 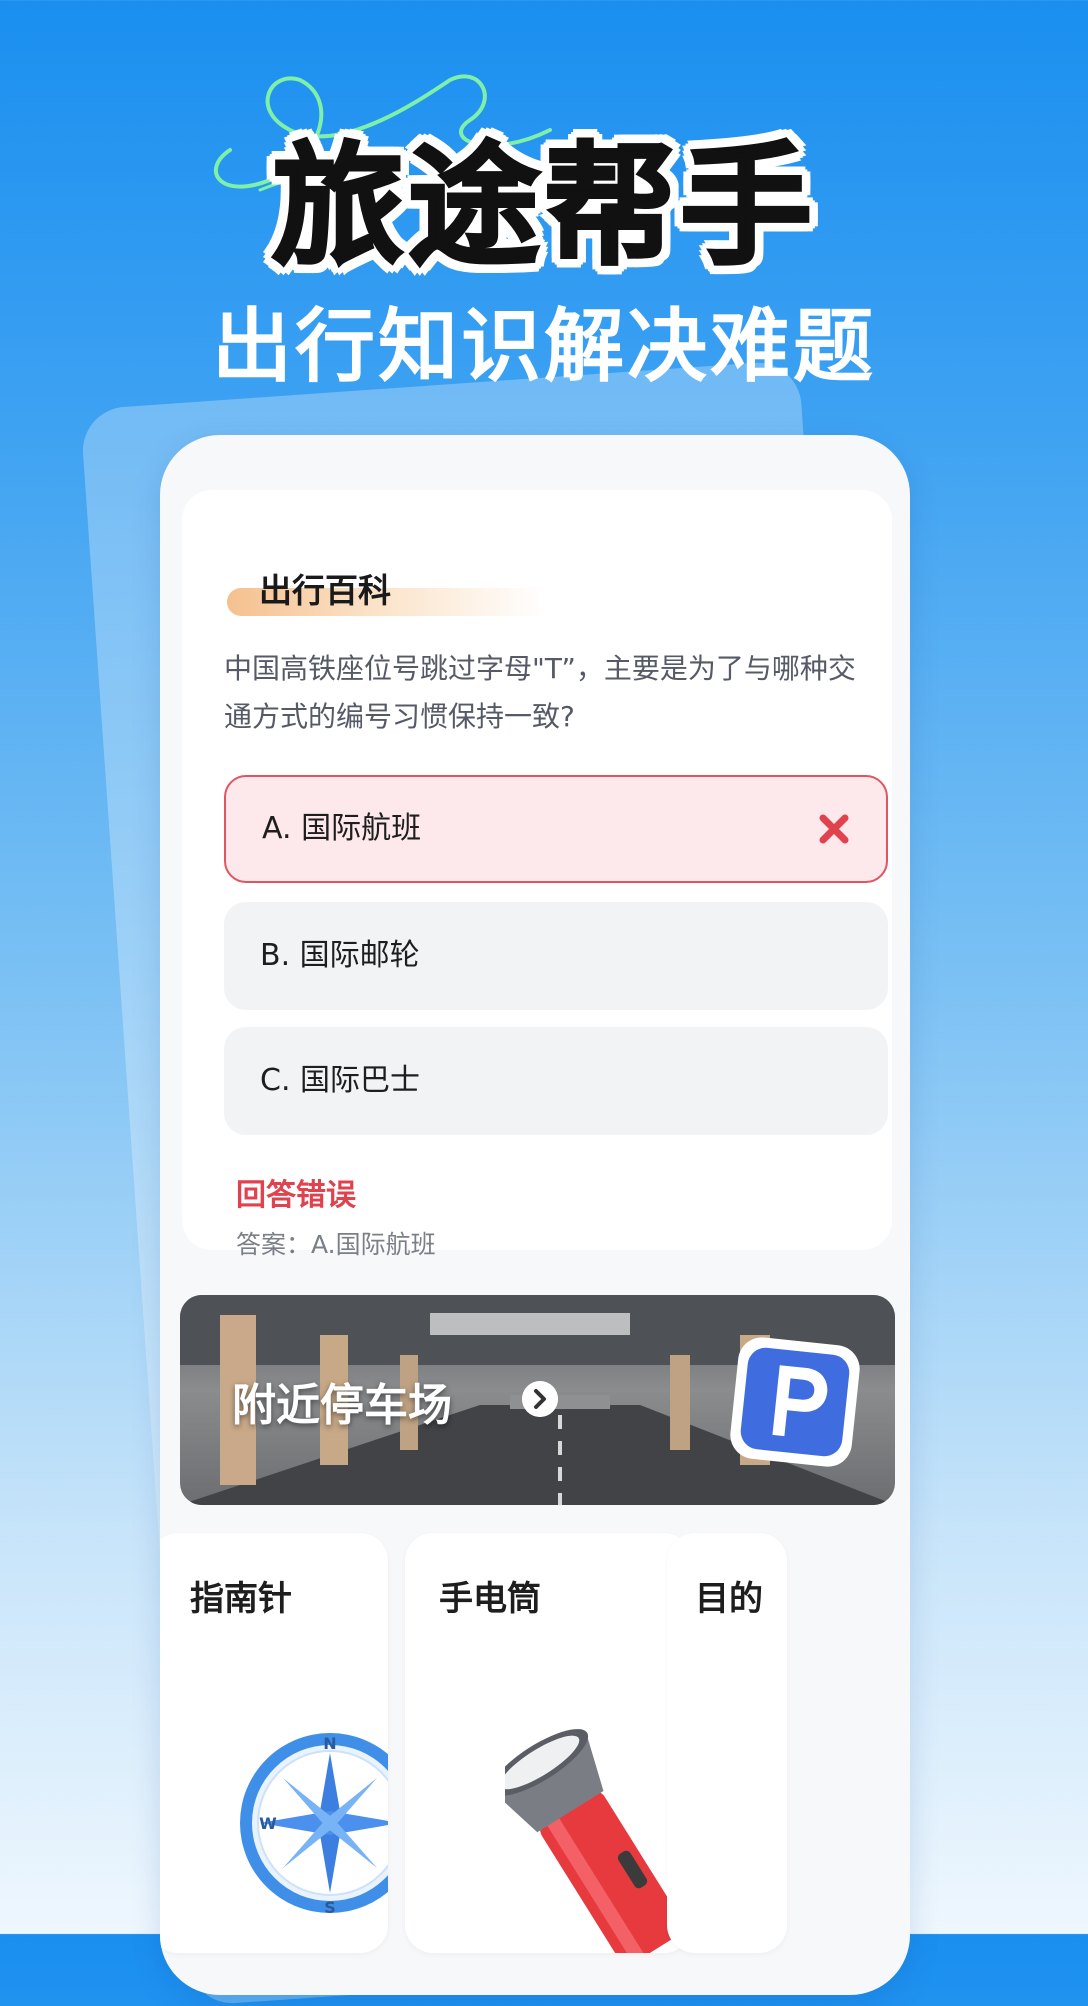 What do you see at coordinates (268, 1823) in the screenshot?
I see `svg-text: W` at bounding box center [268, 1823].